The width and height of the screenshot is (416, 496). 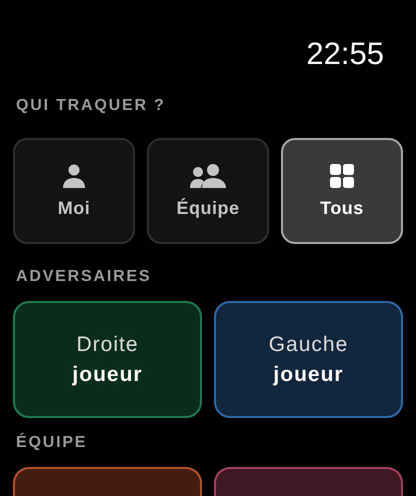 I want to click on target-option: Moi, so click(x=74, y=191).